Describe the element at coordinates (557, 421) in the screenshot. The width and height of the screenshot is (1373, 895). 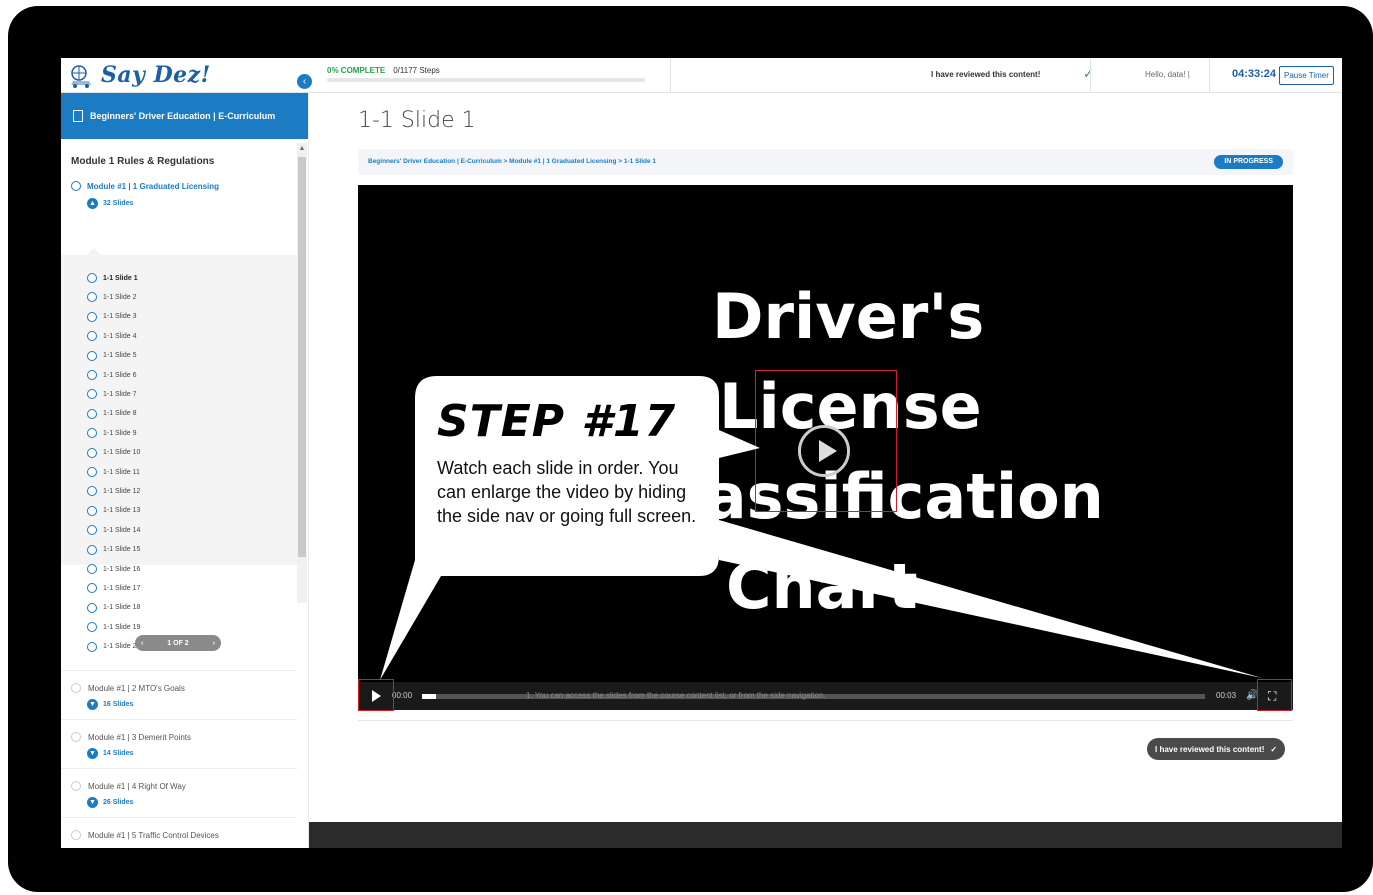
I see `callout-title: STEP #17` at that location.